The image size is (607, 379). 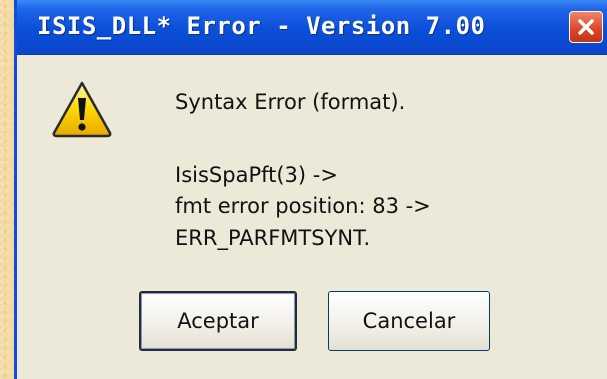 What do you see at coordinates (303, 206) in the screenshot?
I see `error-detail-line: fmt error position: 83 ->` at bounding box center [303, 206].